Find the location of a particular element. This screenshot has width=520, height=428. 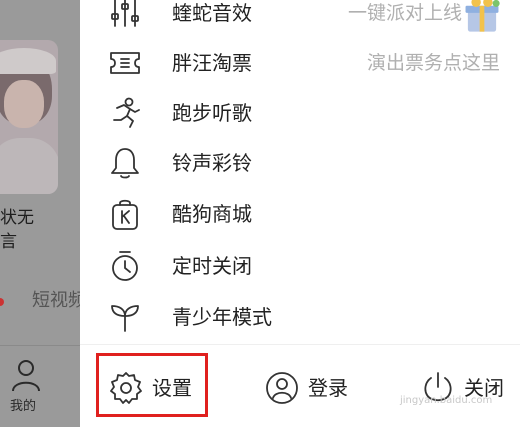

settings-label: 设置 is located at coordinates (172, 388).